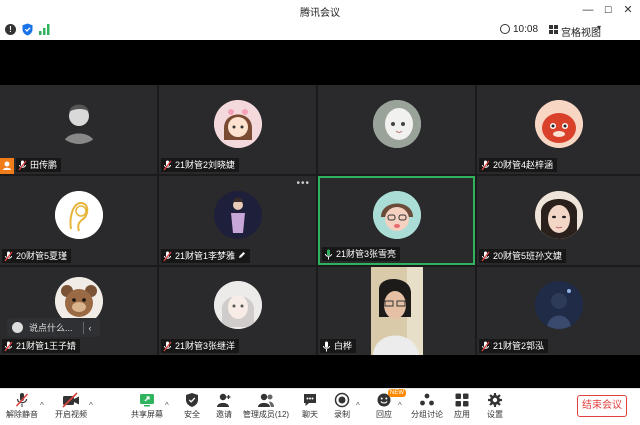 The image size is (640, 425). I want to click on settings-button: 设置, so click(495, 408).